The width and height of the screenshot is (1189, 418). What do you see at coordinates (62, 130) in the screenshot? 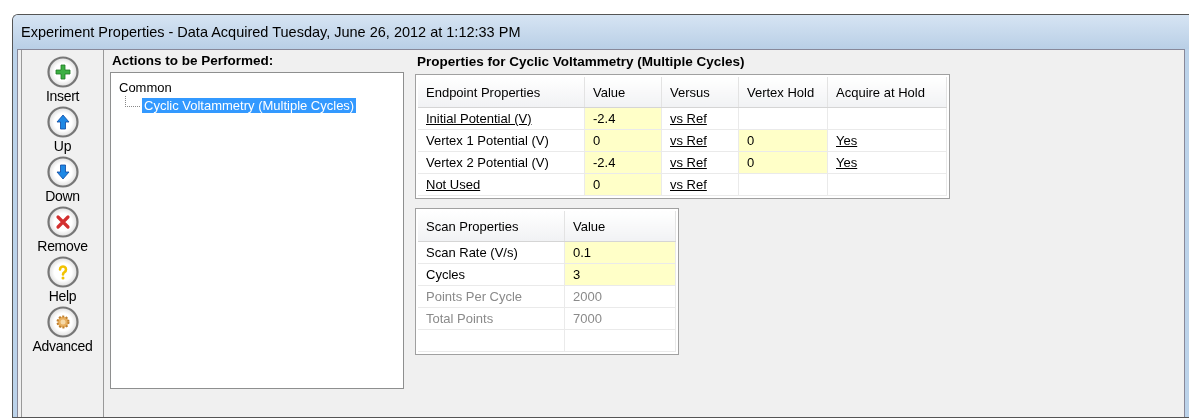
I see `toolbar-button: Up` at bounding box center [62, 130].